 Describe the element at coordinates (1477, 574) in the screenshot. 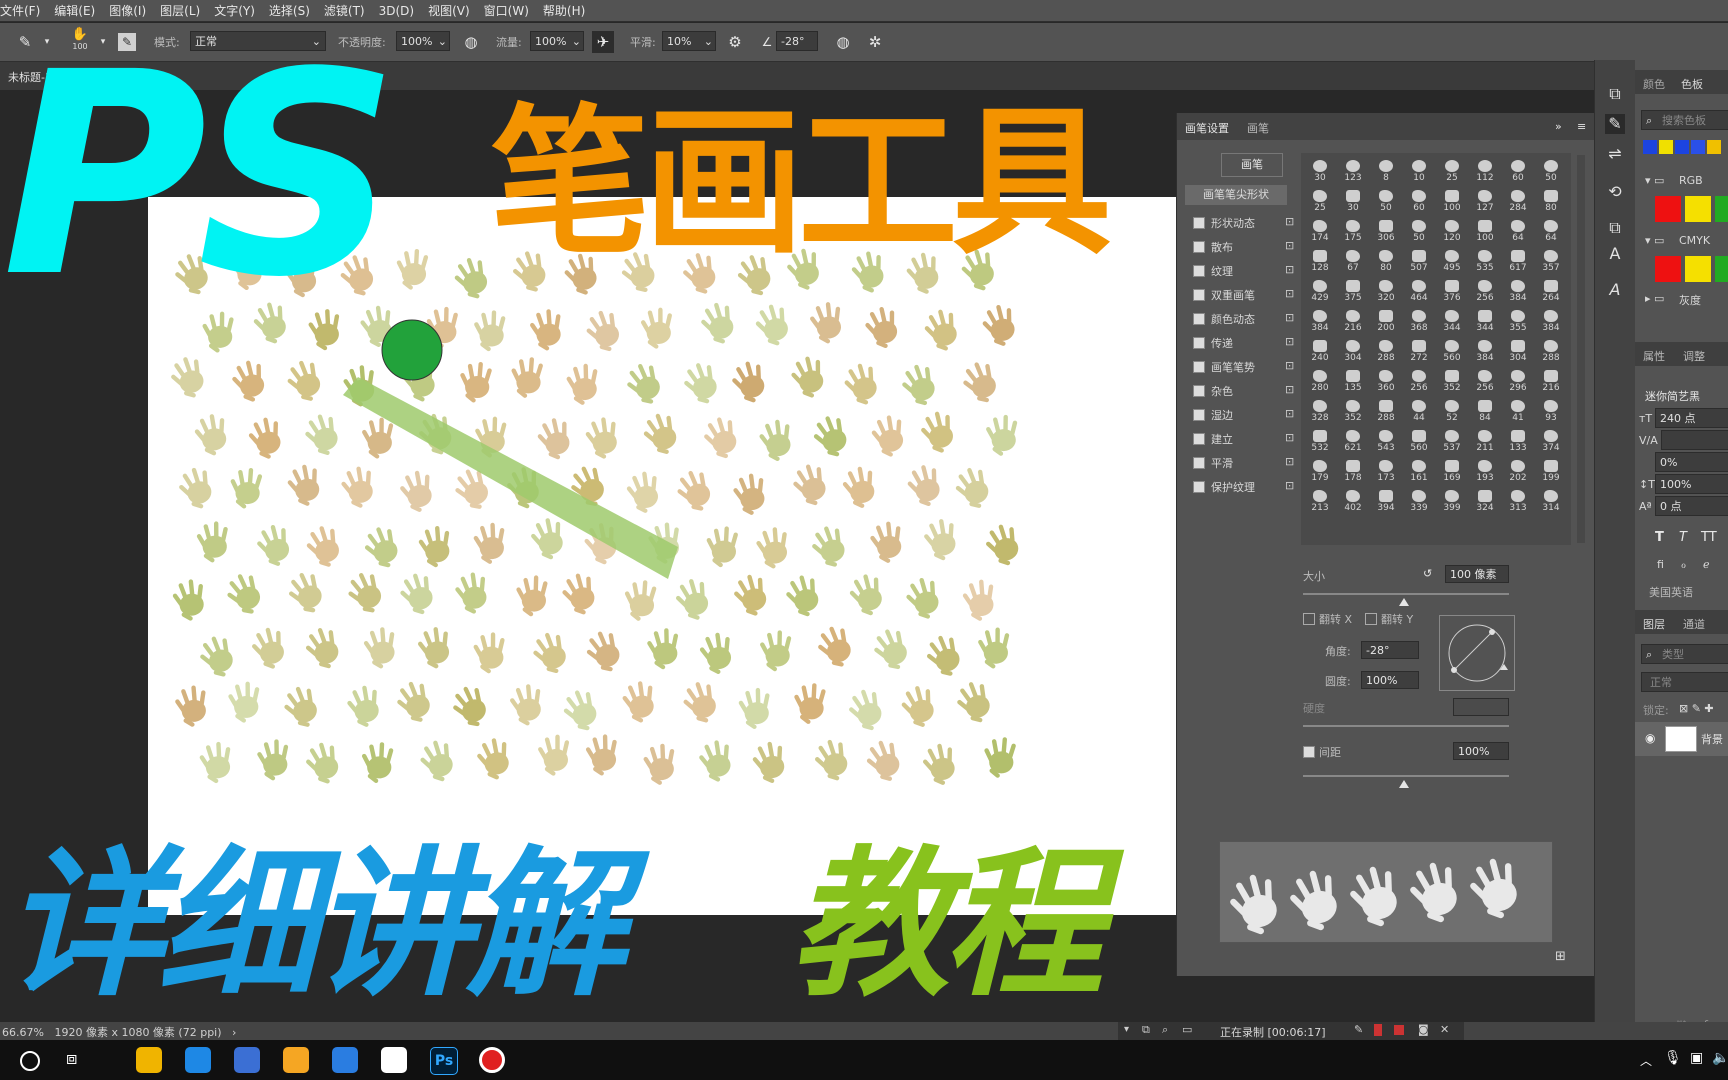

I see `size-input: 100 像素` at that location.